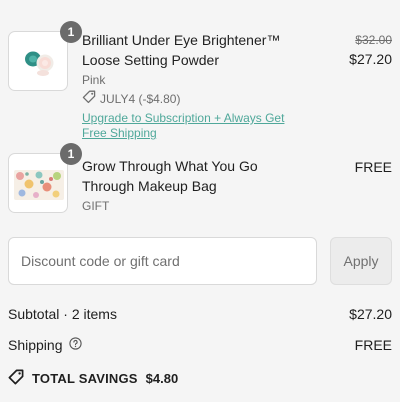 The image size is (400, 402). What do you see at coordinates (162, 378) in the screenshot?
I see `total-savings-value: $4.80` at bounding box center [162, 378].